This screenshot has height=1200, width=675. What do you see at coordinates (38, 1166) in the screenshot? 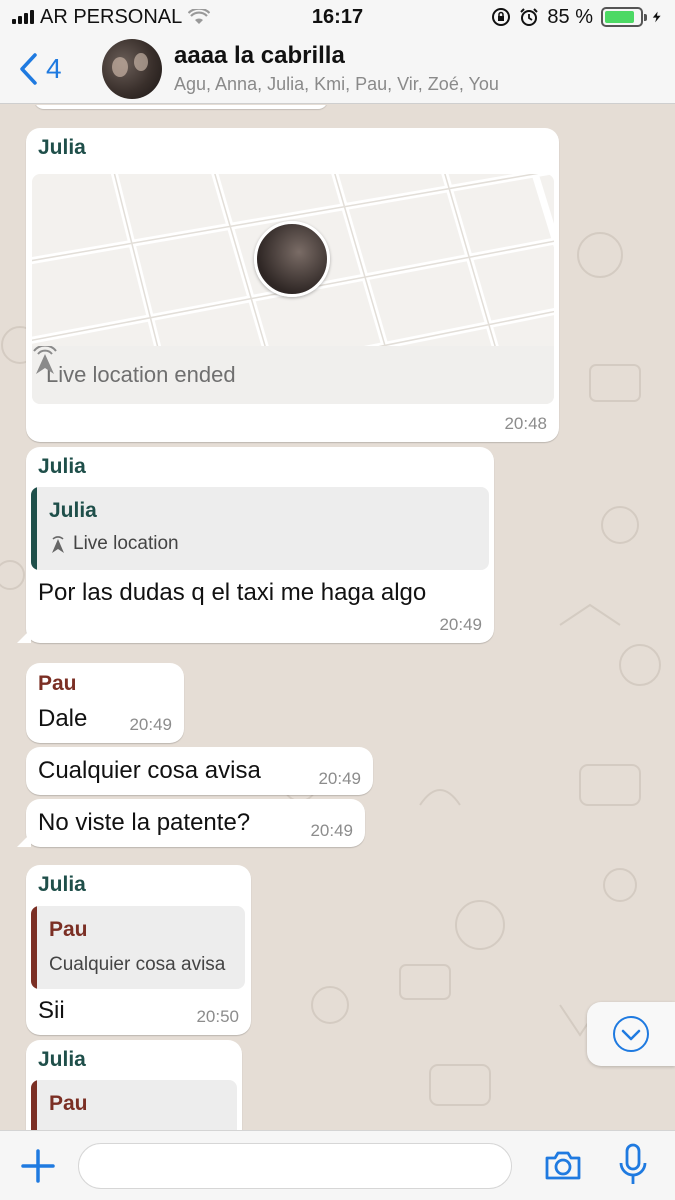
I see `plus-icon` at bounding box center [38, 1166].